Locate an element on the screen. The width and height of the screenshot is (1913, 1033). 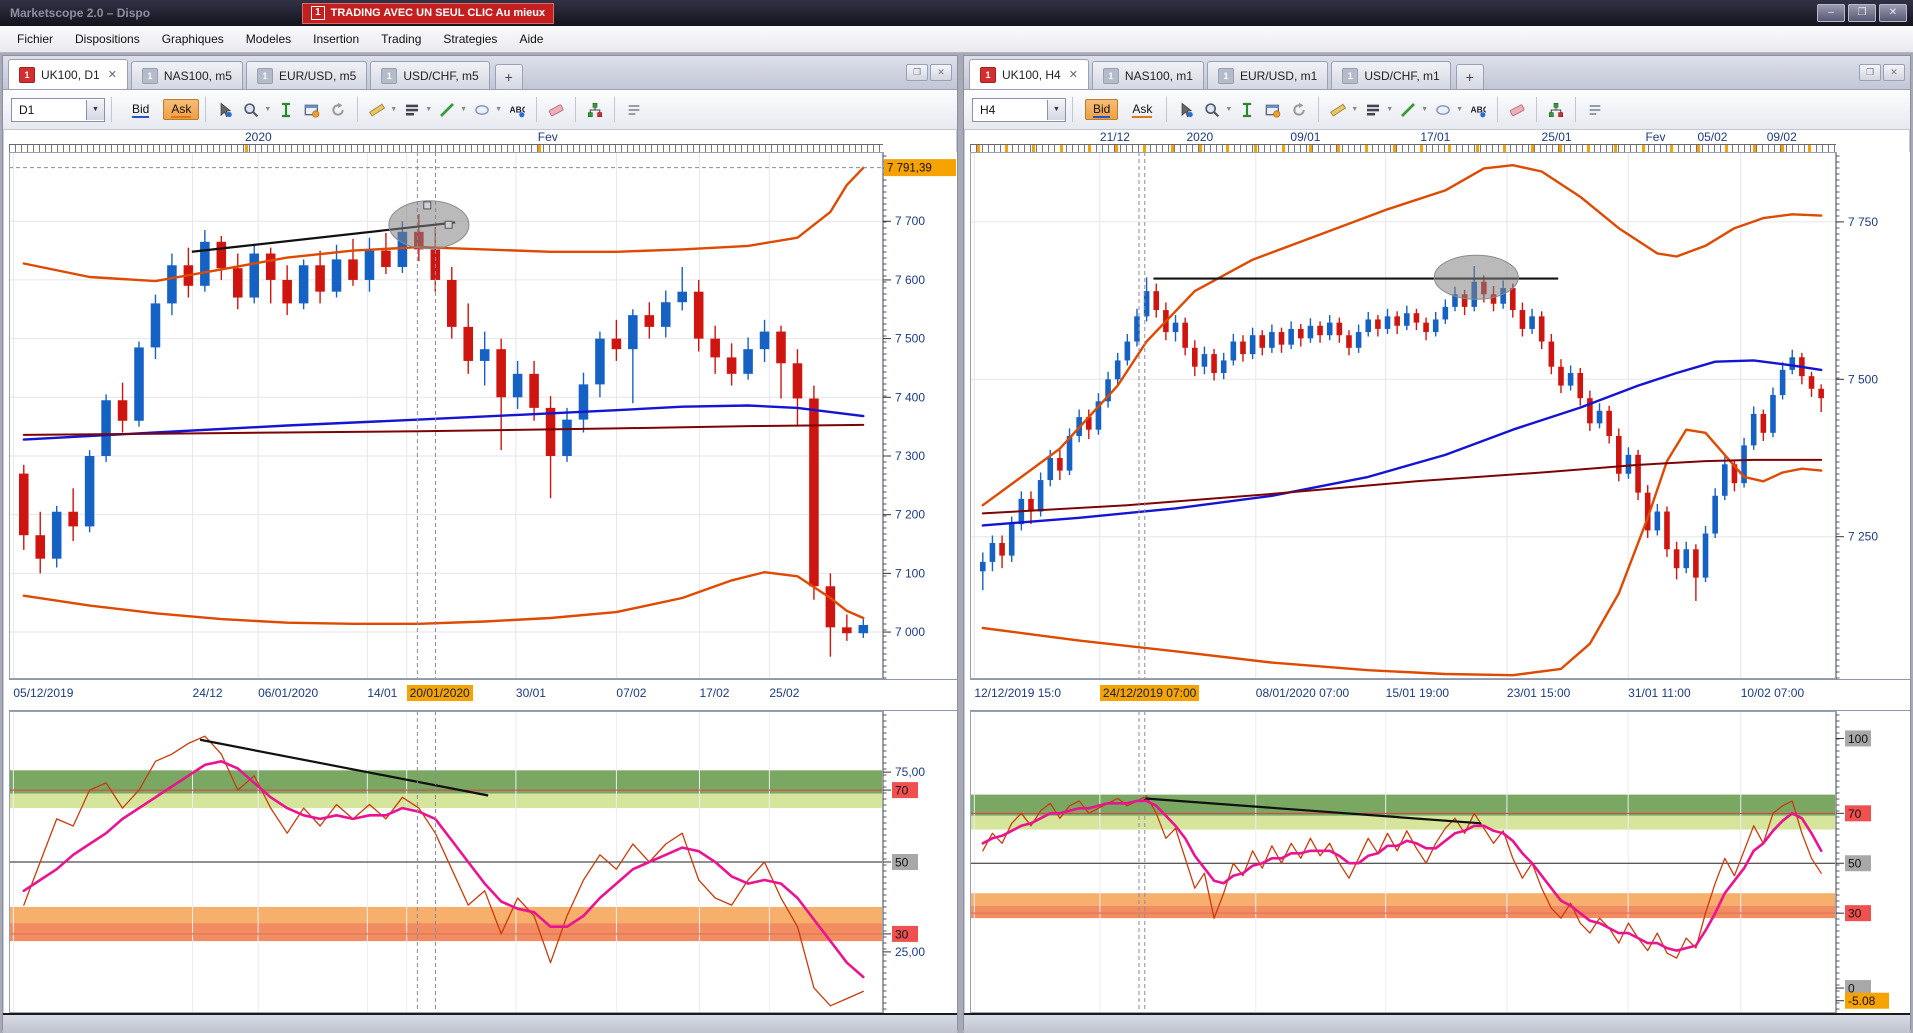
tab-label: USD/CHF, m1 is located at coordinates (1402, 75).